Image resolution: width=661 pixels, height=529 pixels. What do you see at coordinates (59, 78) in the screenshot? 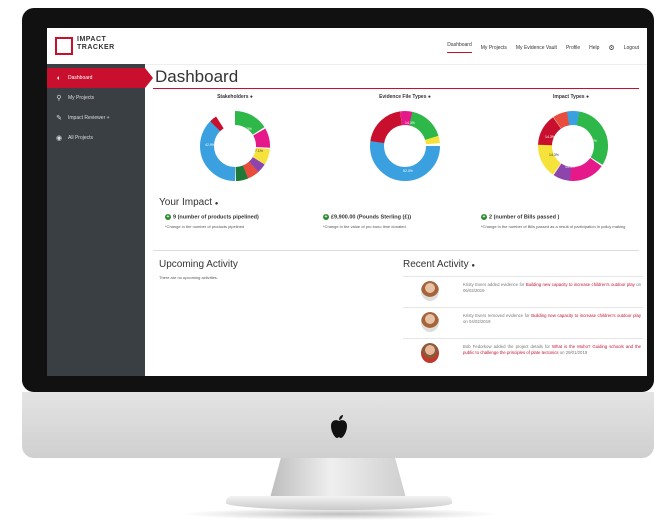
I see `dashboard-icon: ◐` at bounding box center [59, 78].